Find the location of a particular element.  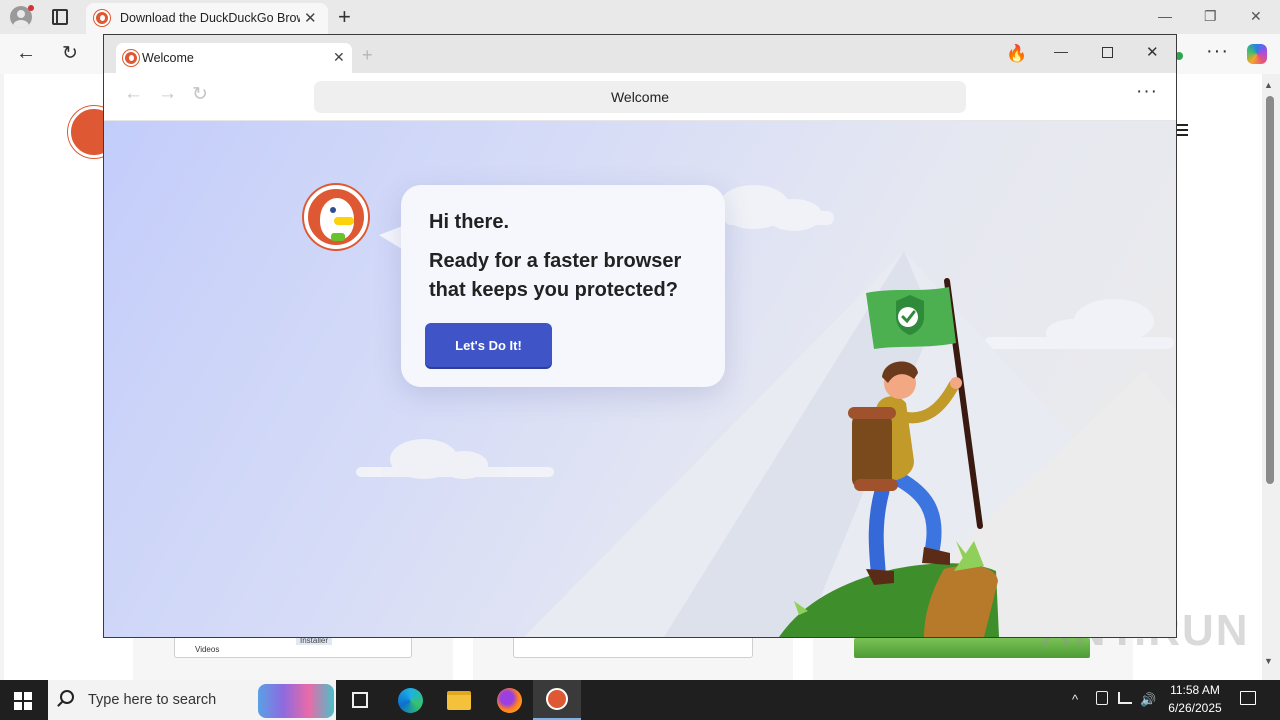

ddg-tab-close-button: ✕ is located at coordinates (339, 57).